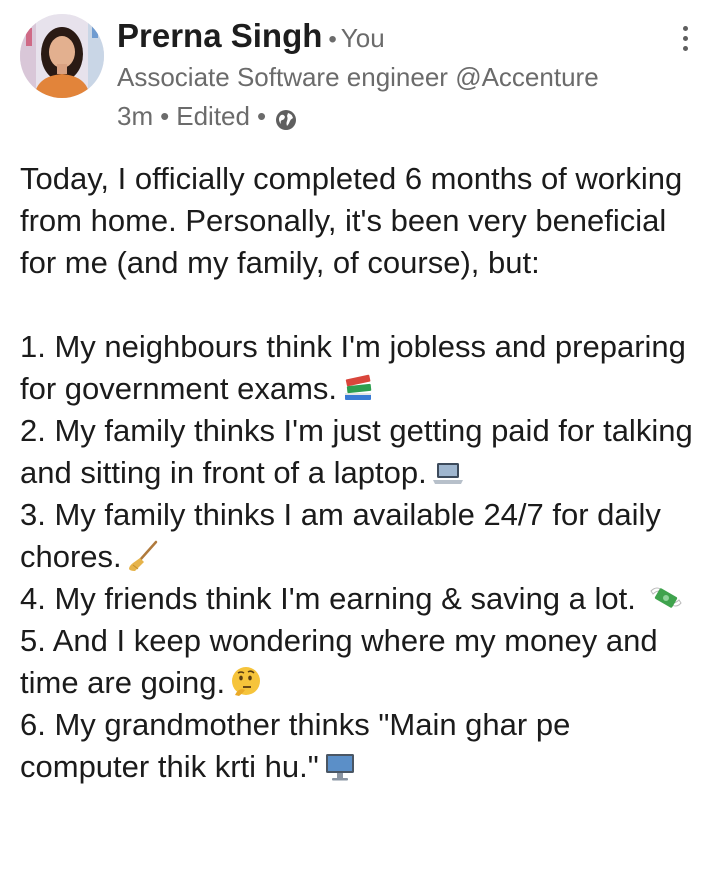 Image resolution: width=720 pixels, height=886 pixels. What do you see at coordinates (448, 472) in the screenshot?
I see `laptop-emoji` at bounding box center [448, 472].